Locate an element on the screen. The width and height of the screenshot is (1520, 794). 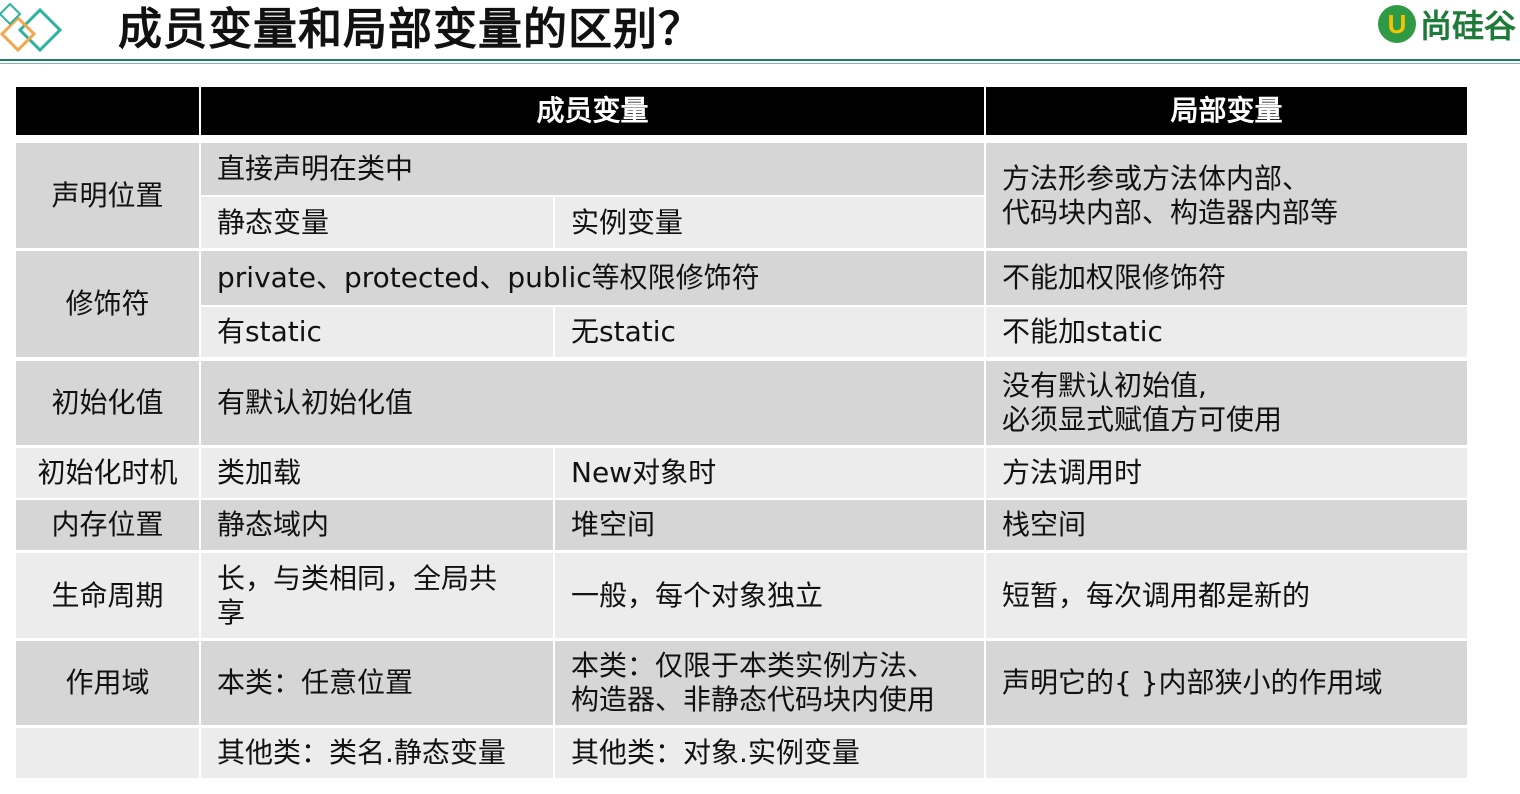
page-title: 成员变量和局部变量的区别？ is located at coordinates (410, 29).